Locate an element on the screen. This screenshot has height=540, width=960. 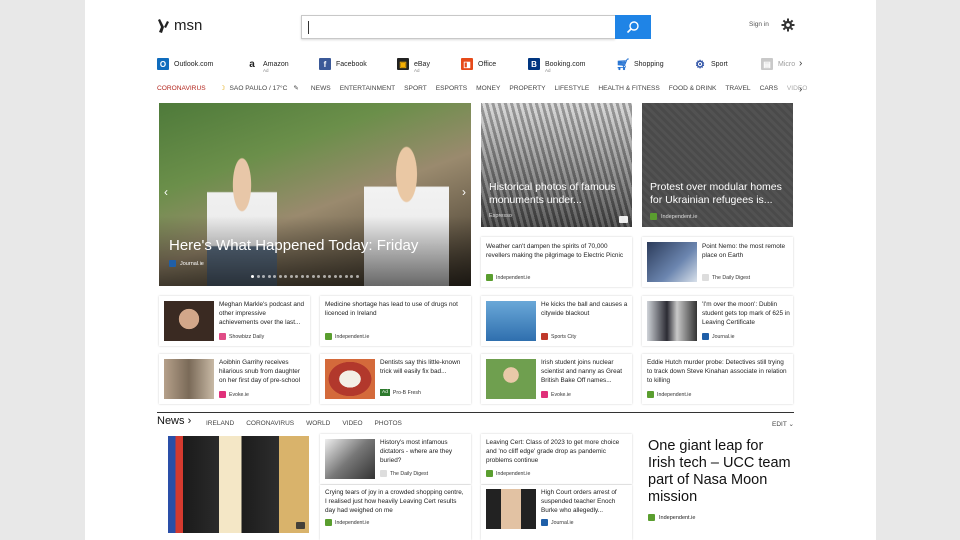
tab-video: VIDEO is located at coordinates (352, 423).